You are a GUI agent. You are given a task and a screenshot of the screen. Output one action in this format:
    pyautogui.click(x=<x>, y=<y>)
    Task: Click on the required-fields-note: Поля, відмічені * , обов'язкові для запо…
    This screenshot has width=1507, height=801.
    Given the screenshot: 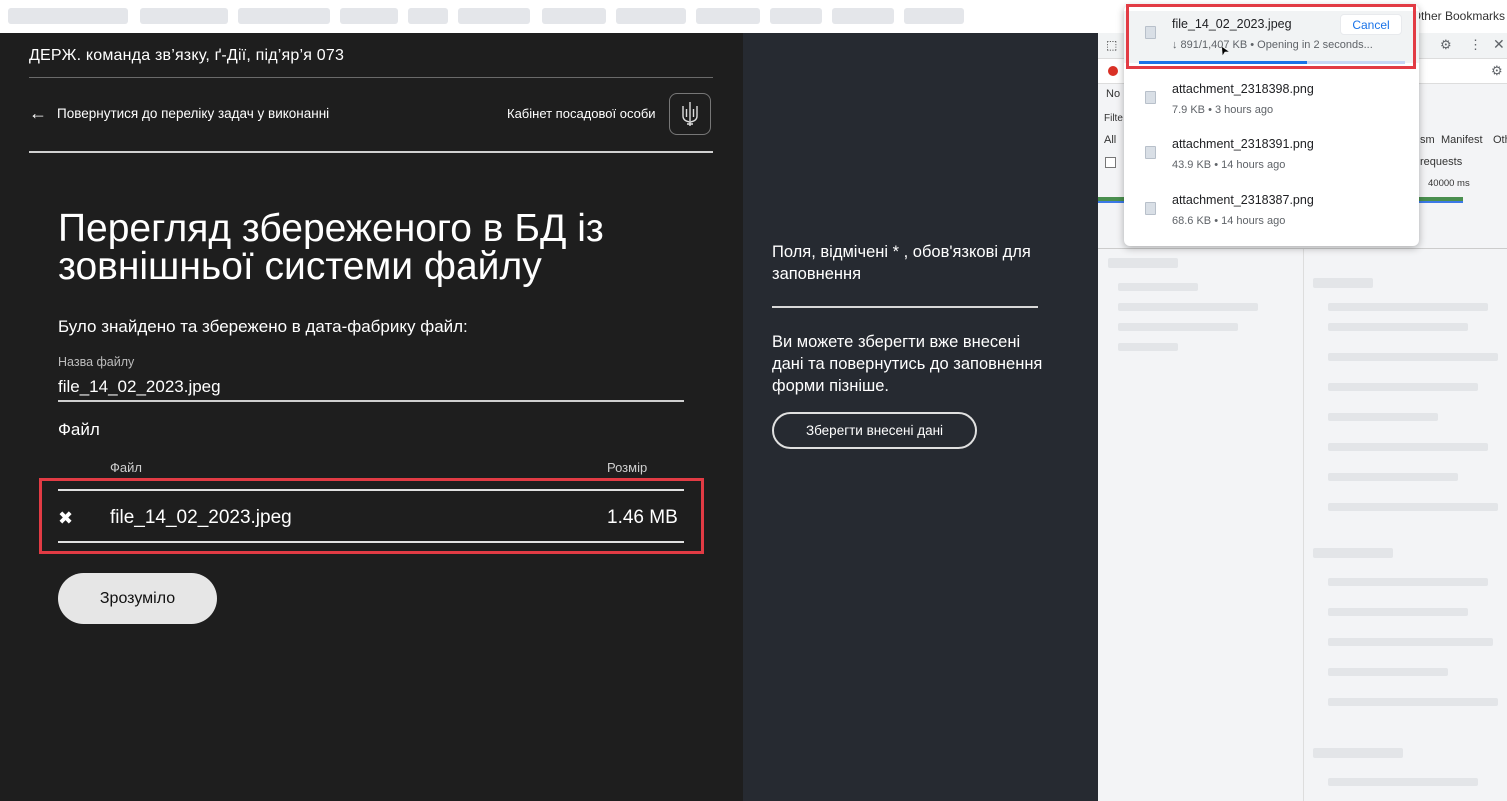 What is the action you would take?
    pyautogui.click(x=901, y=263)
    